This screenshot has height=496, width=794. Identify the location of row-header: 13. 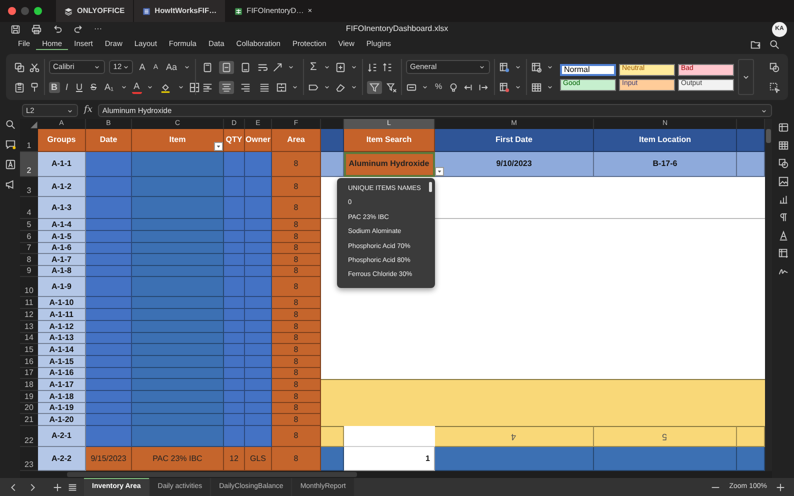
(29, 327).